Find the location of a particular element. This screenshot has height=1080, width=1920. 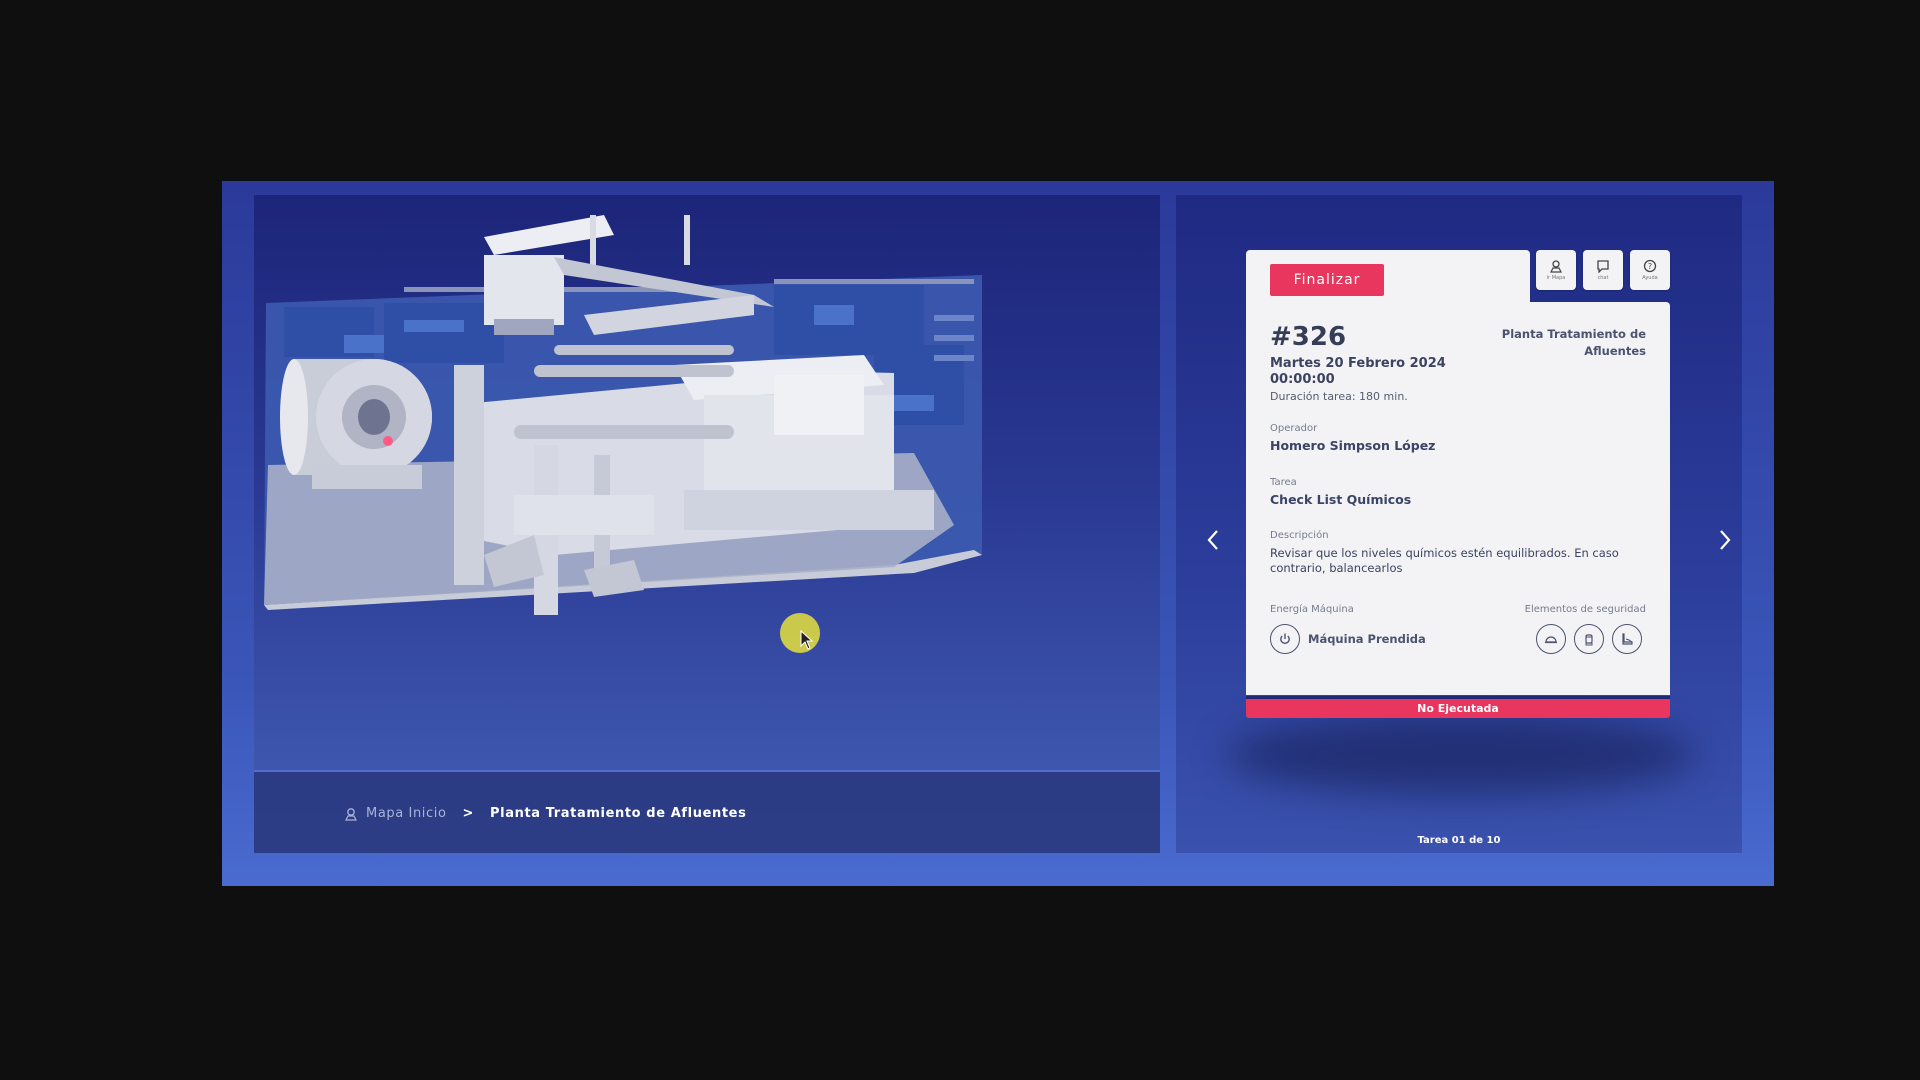

task-status-bar: No Ejecutada is located at coordinates (1458, 707).